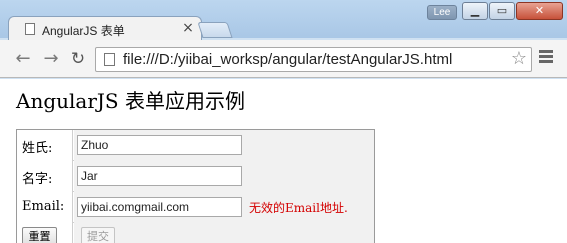 The height and width of the screenshot is (243, 567). I want to click on new-tab-button, so click(215, 30).